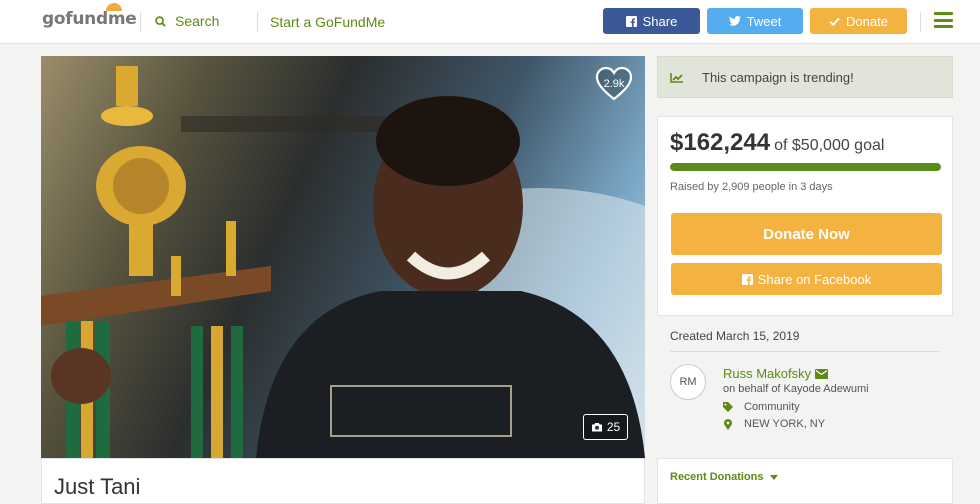 The width and height of the screenshot is (980, 504). Describe the element at coordinates (89, 16) in the screenshot. I see `gofundme-logo: gofundme` at that location.